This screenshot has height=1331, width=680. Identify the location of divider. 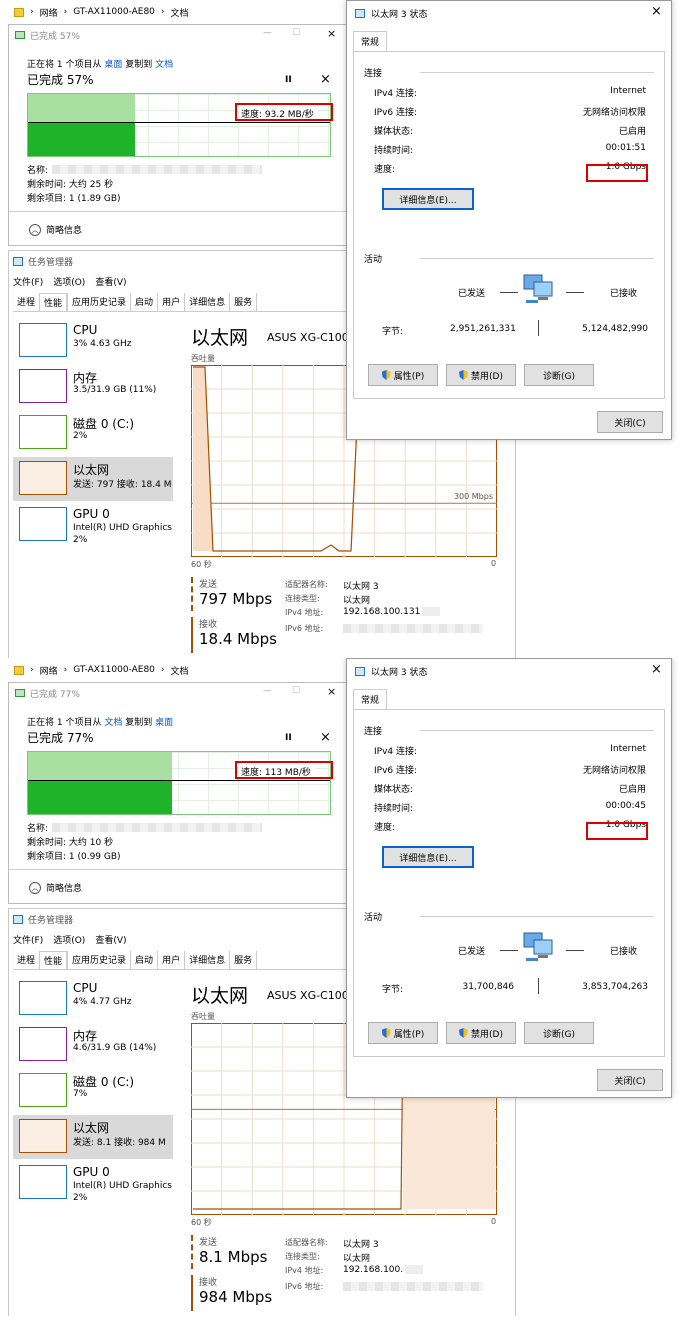
(537, 730).